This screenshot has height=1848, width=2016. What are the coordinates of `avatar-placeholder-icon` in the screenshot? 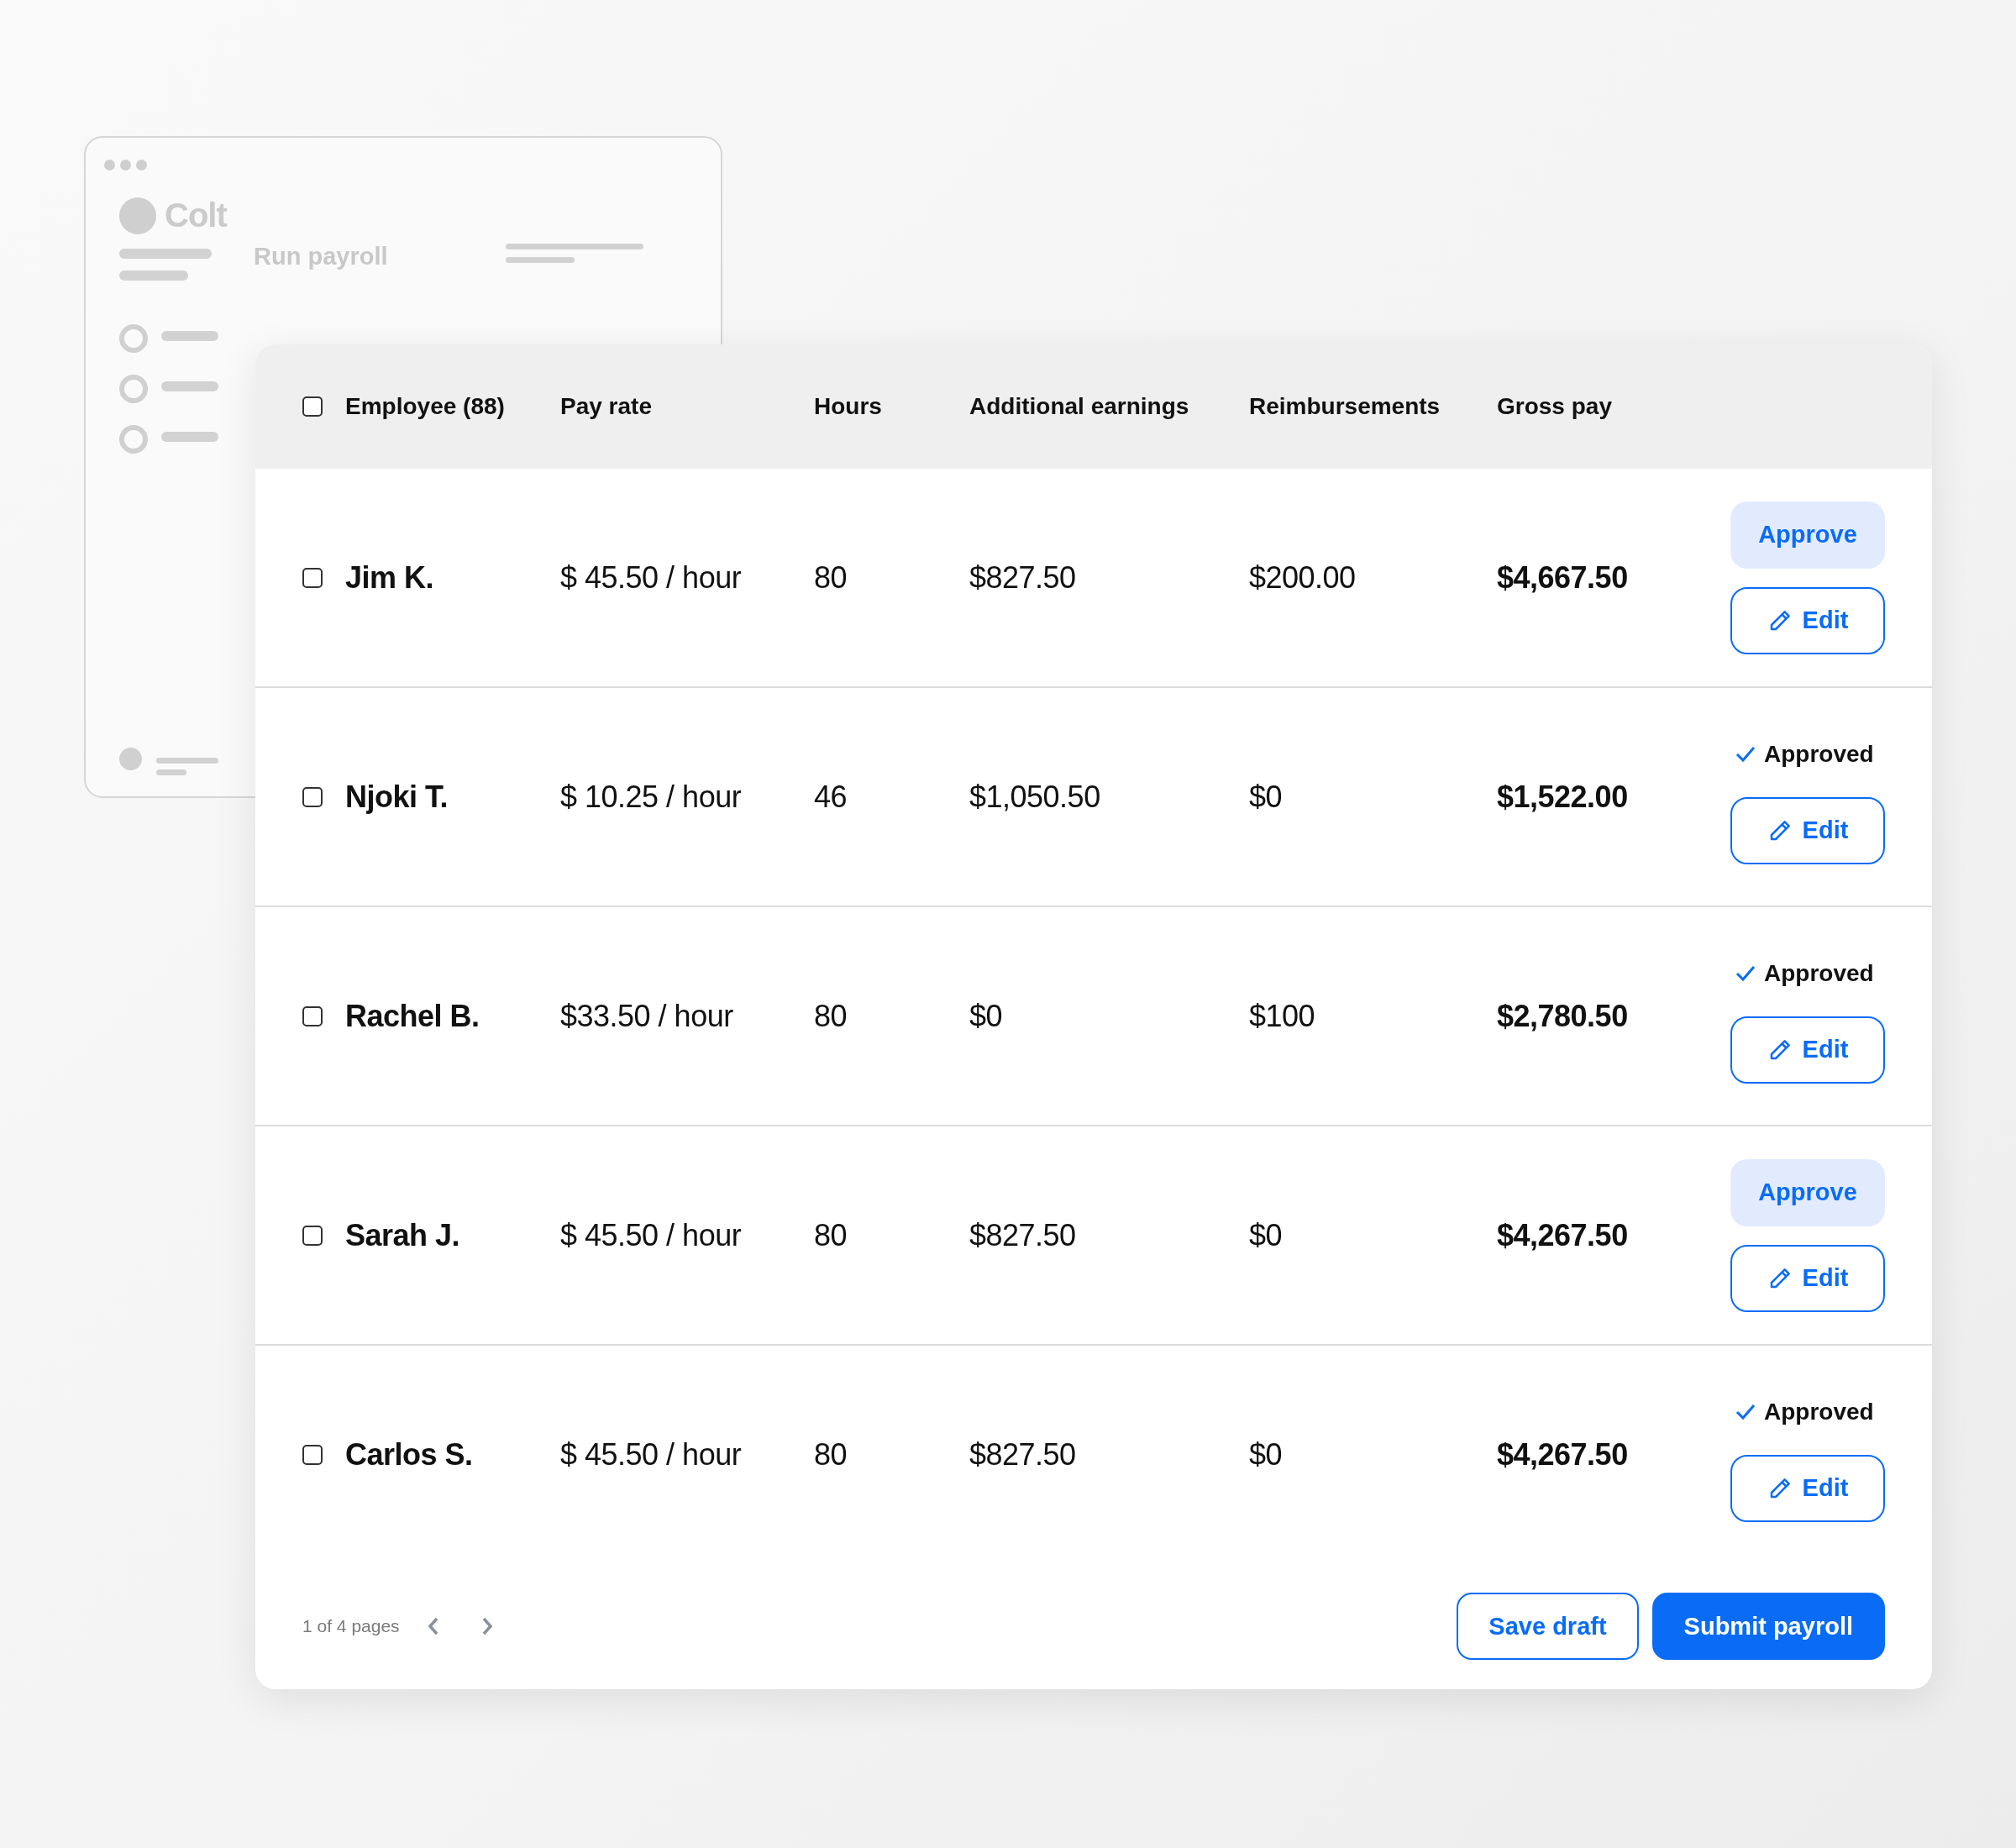 It's located at (130, 759).